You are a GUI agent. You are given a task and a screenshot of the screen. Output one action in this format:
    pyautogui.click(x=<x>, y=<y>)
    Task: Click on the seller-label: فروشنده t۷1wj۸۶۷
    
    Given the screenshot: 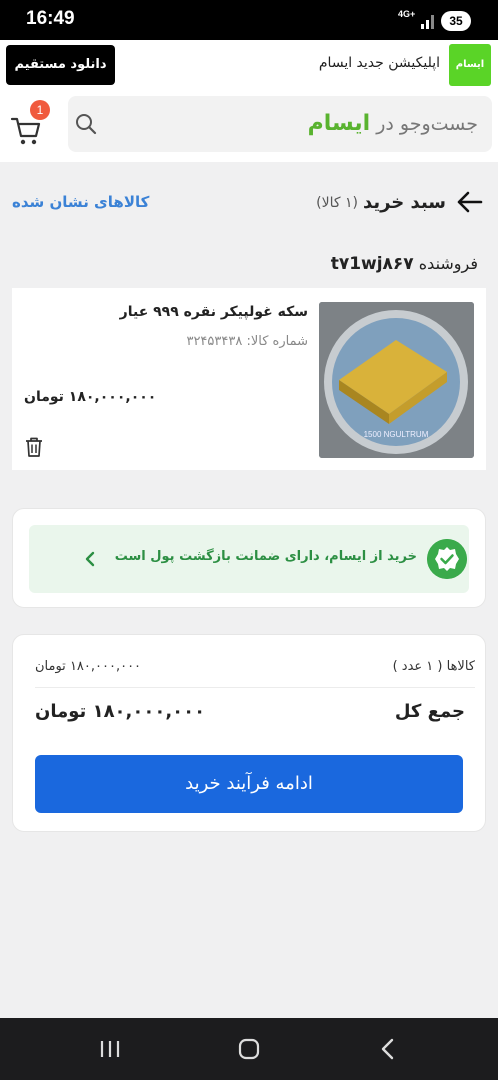 What is the action you would take?
    pyautogui.click(x=404, y=264)
    